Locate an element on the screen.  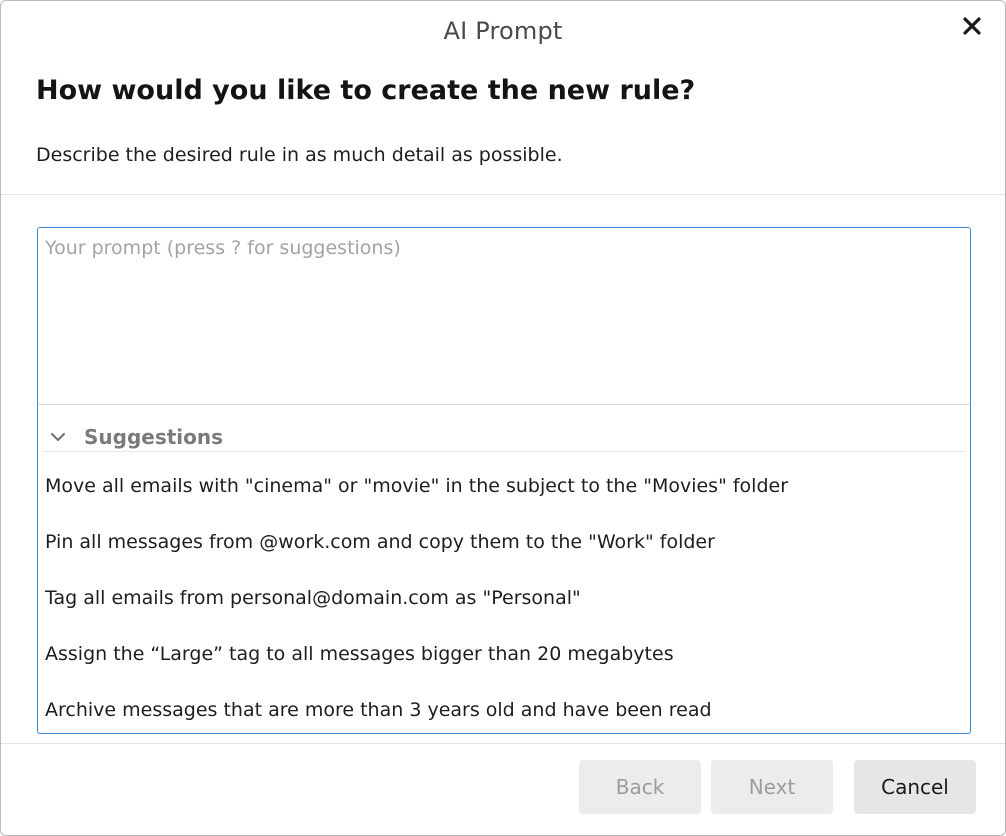
suggestions-divider is located at coordinates (504, 451).